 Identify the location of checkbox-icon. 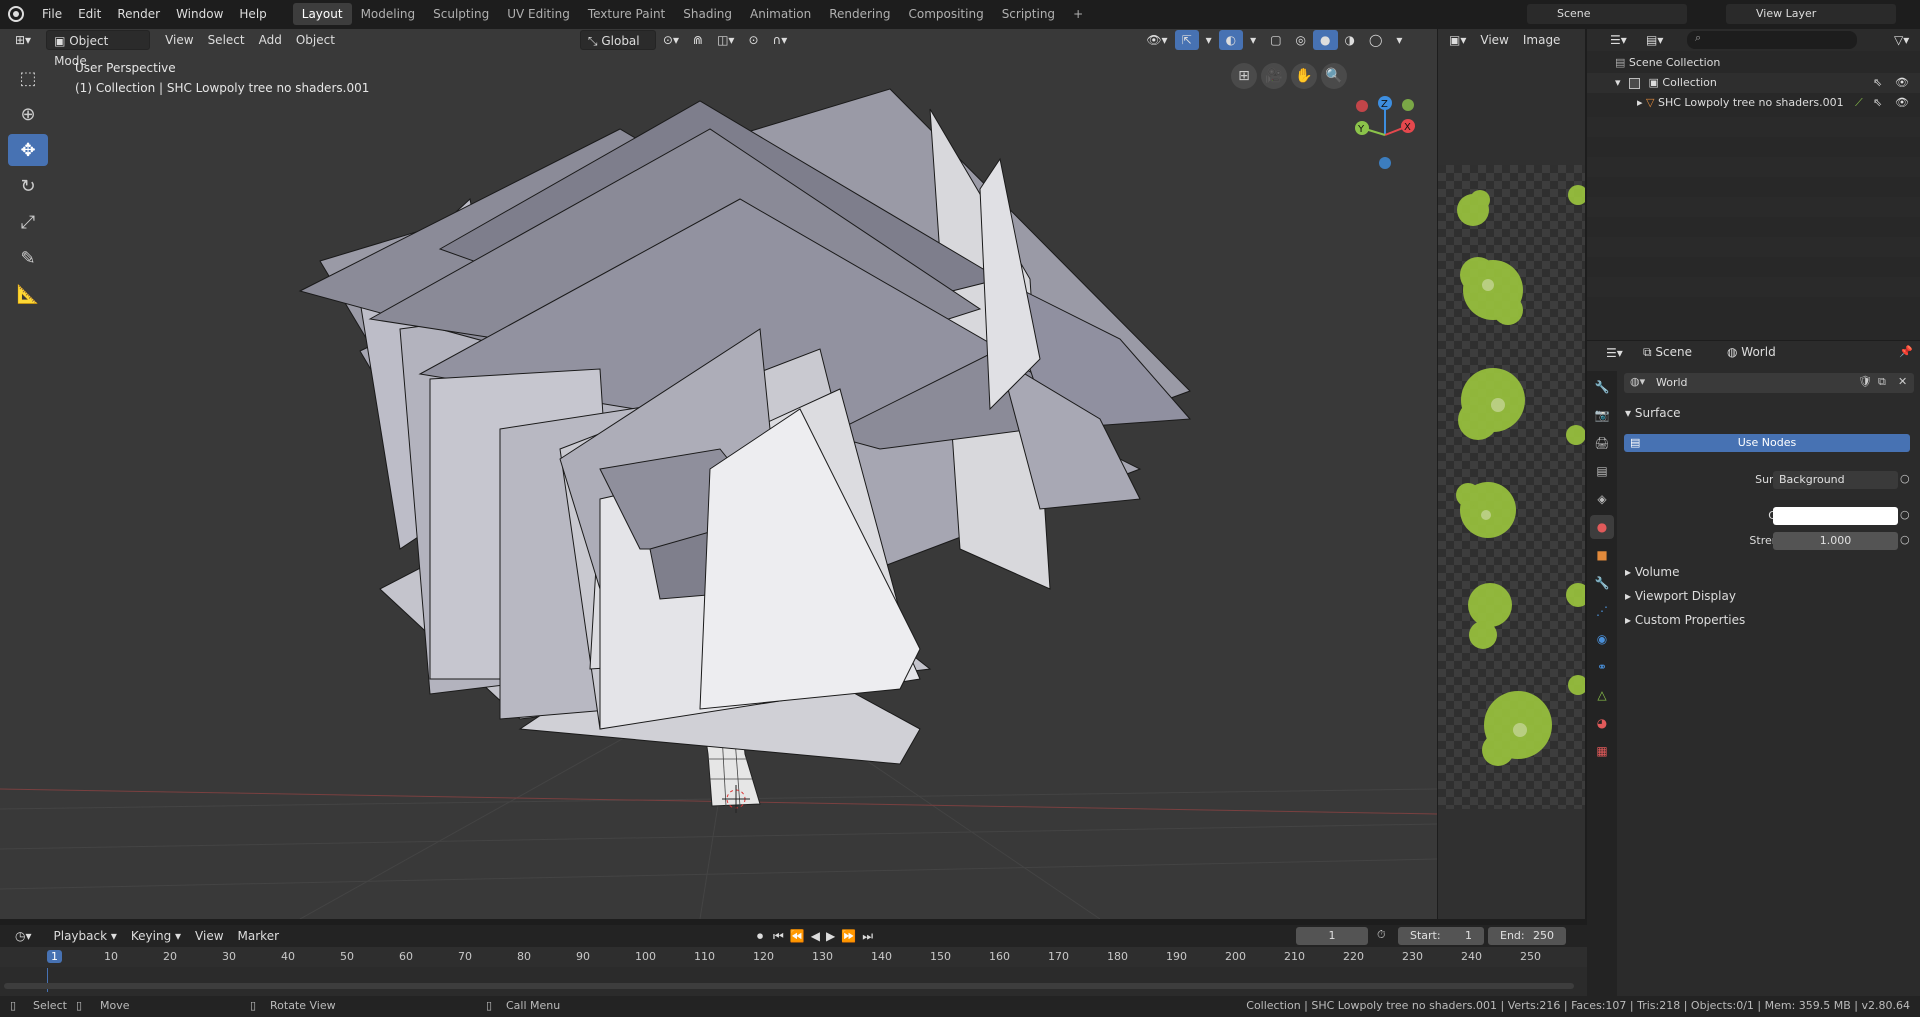
(1635, 83).